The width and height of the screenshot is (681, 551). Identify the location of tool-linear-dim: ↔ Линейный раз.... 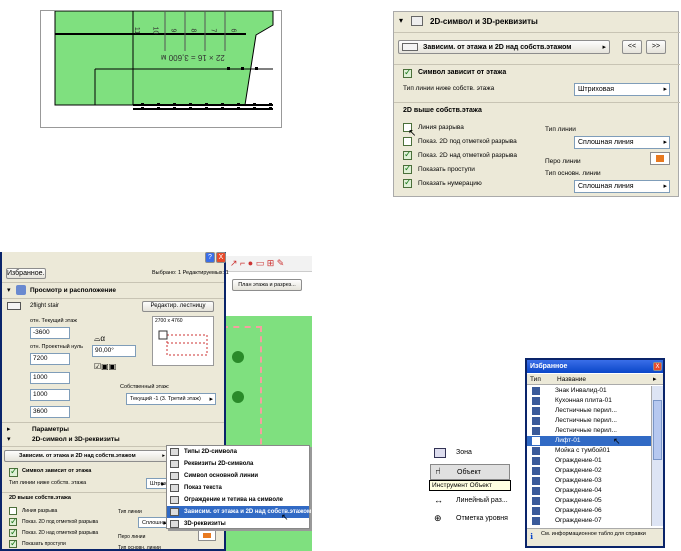
(470, 501).